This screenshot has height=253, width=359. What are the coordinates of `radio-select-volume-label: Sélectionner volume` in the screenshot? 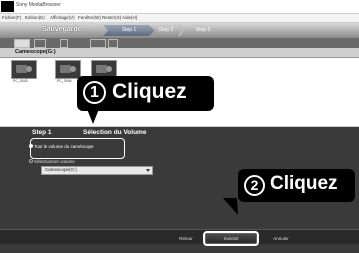 It's located at (54, 161).